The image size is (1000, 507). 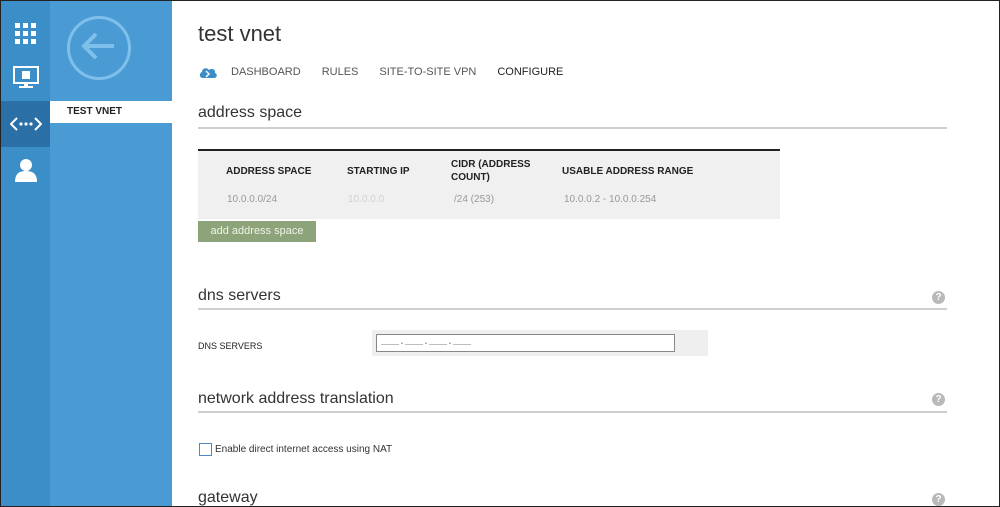 What do you see at coordinates (366, 199) in the screenshot?
I see `cell-starting-ip: 10.0.0.0` at bounding box center [366, 199].